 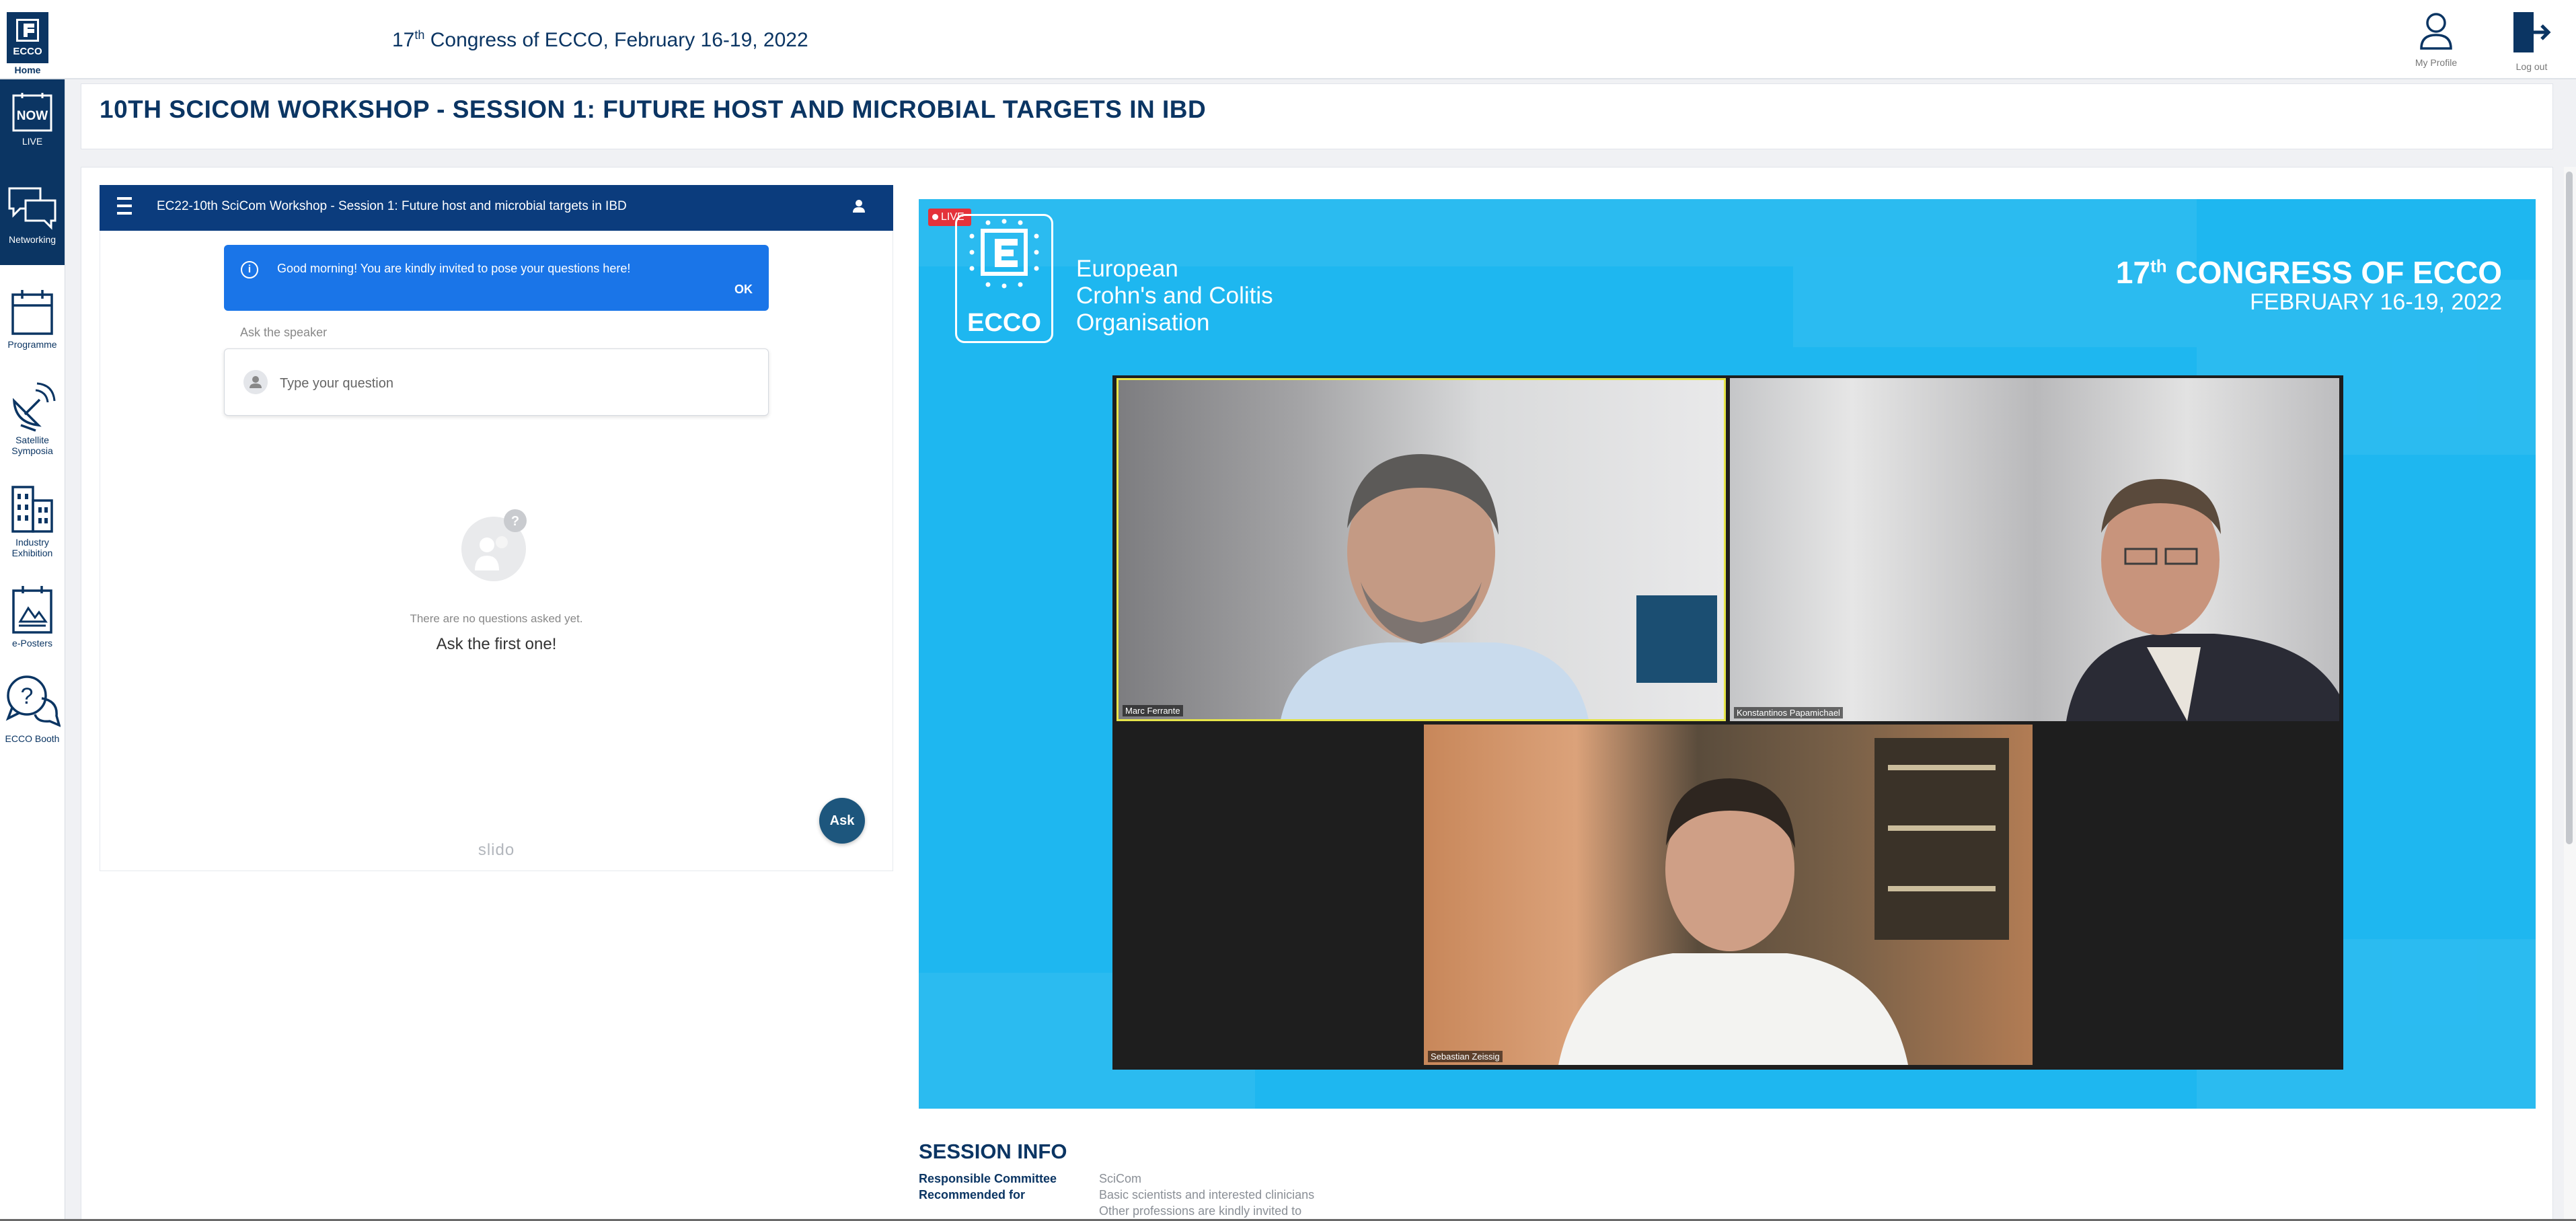 I want to click on buildings-icon, so click(x=32, y=509).